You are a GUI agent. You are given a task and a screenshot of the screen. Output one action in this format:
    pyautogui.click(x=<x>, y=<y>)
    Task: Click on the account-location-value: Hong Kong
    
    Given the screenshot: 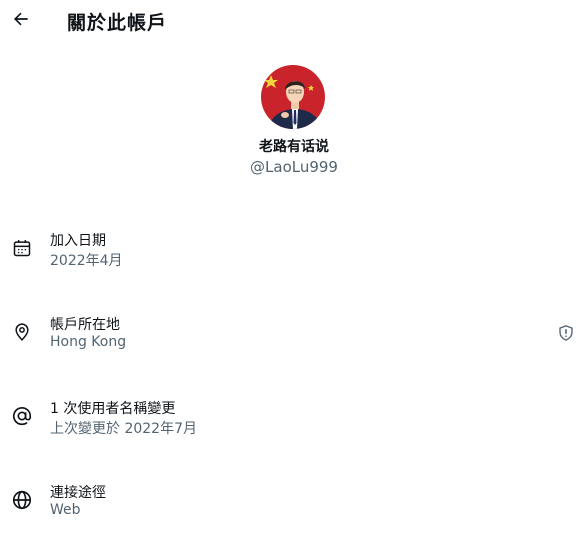 What is the action you would take?
    pyautogui.click(x=88, y=342)
    